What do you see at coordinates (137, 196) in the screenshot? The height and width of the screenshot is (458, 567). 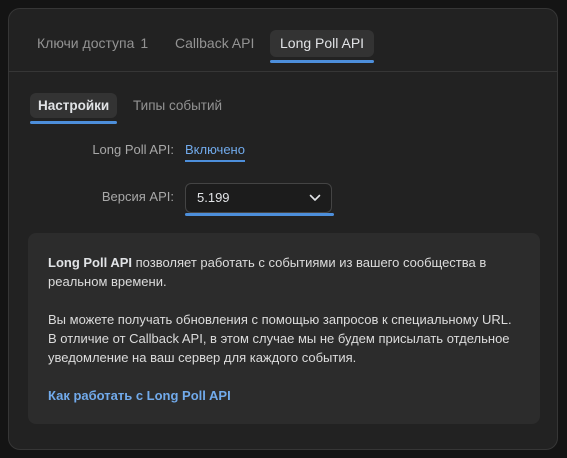 I see `api-version-label: Версия API:` at bounding box center [137, 196].